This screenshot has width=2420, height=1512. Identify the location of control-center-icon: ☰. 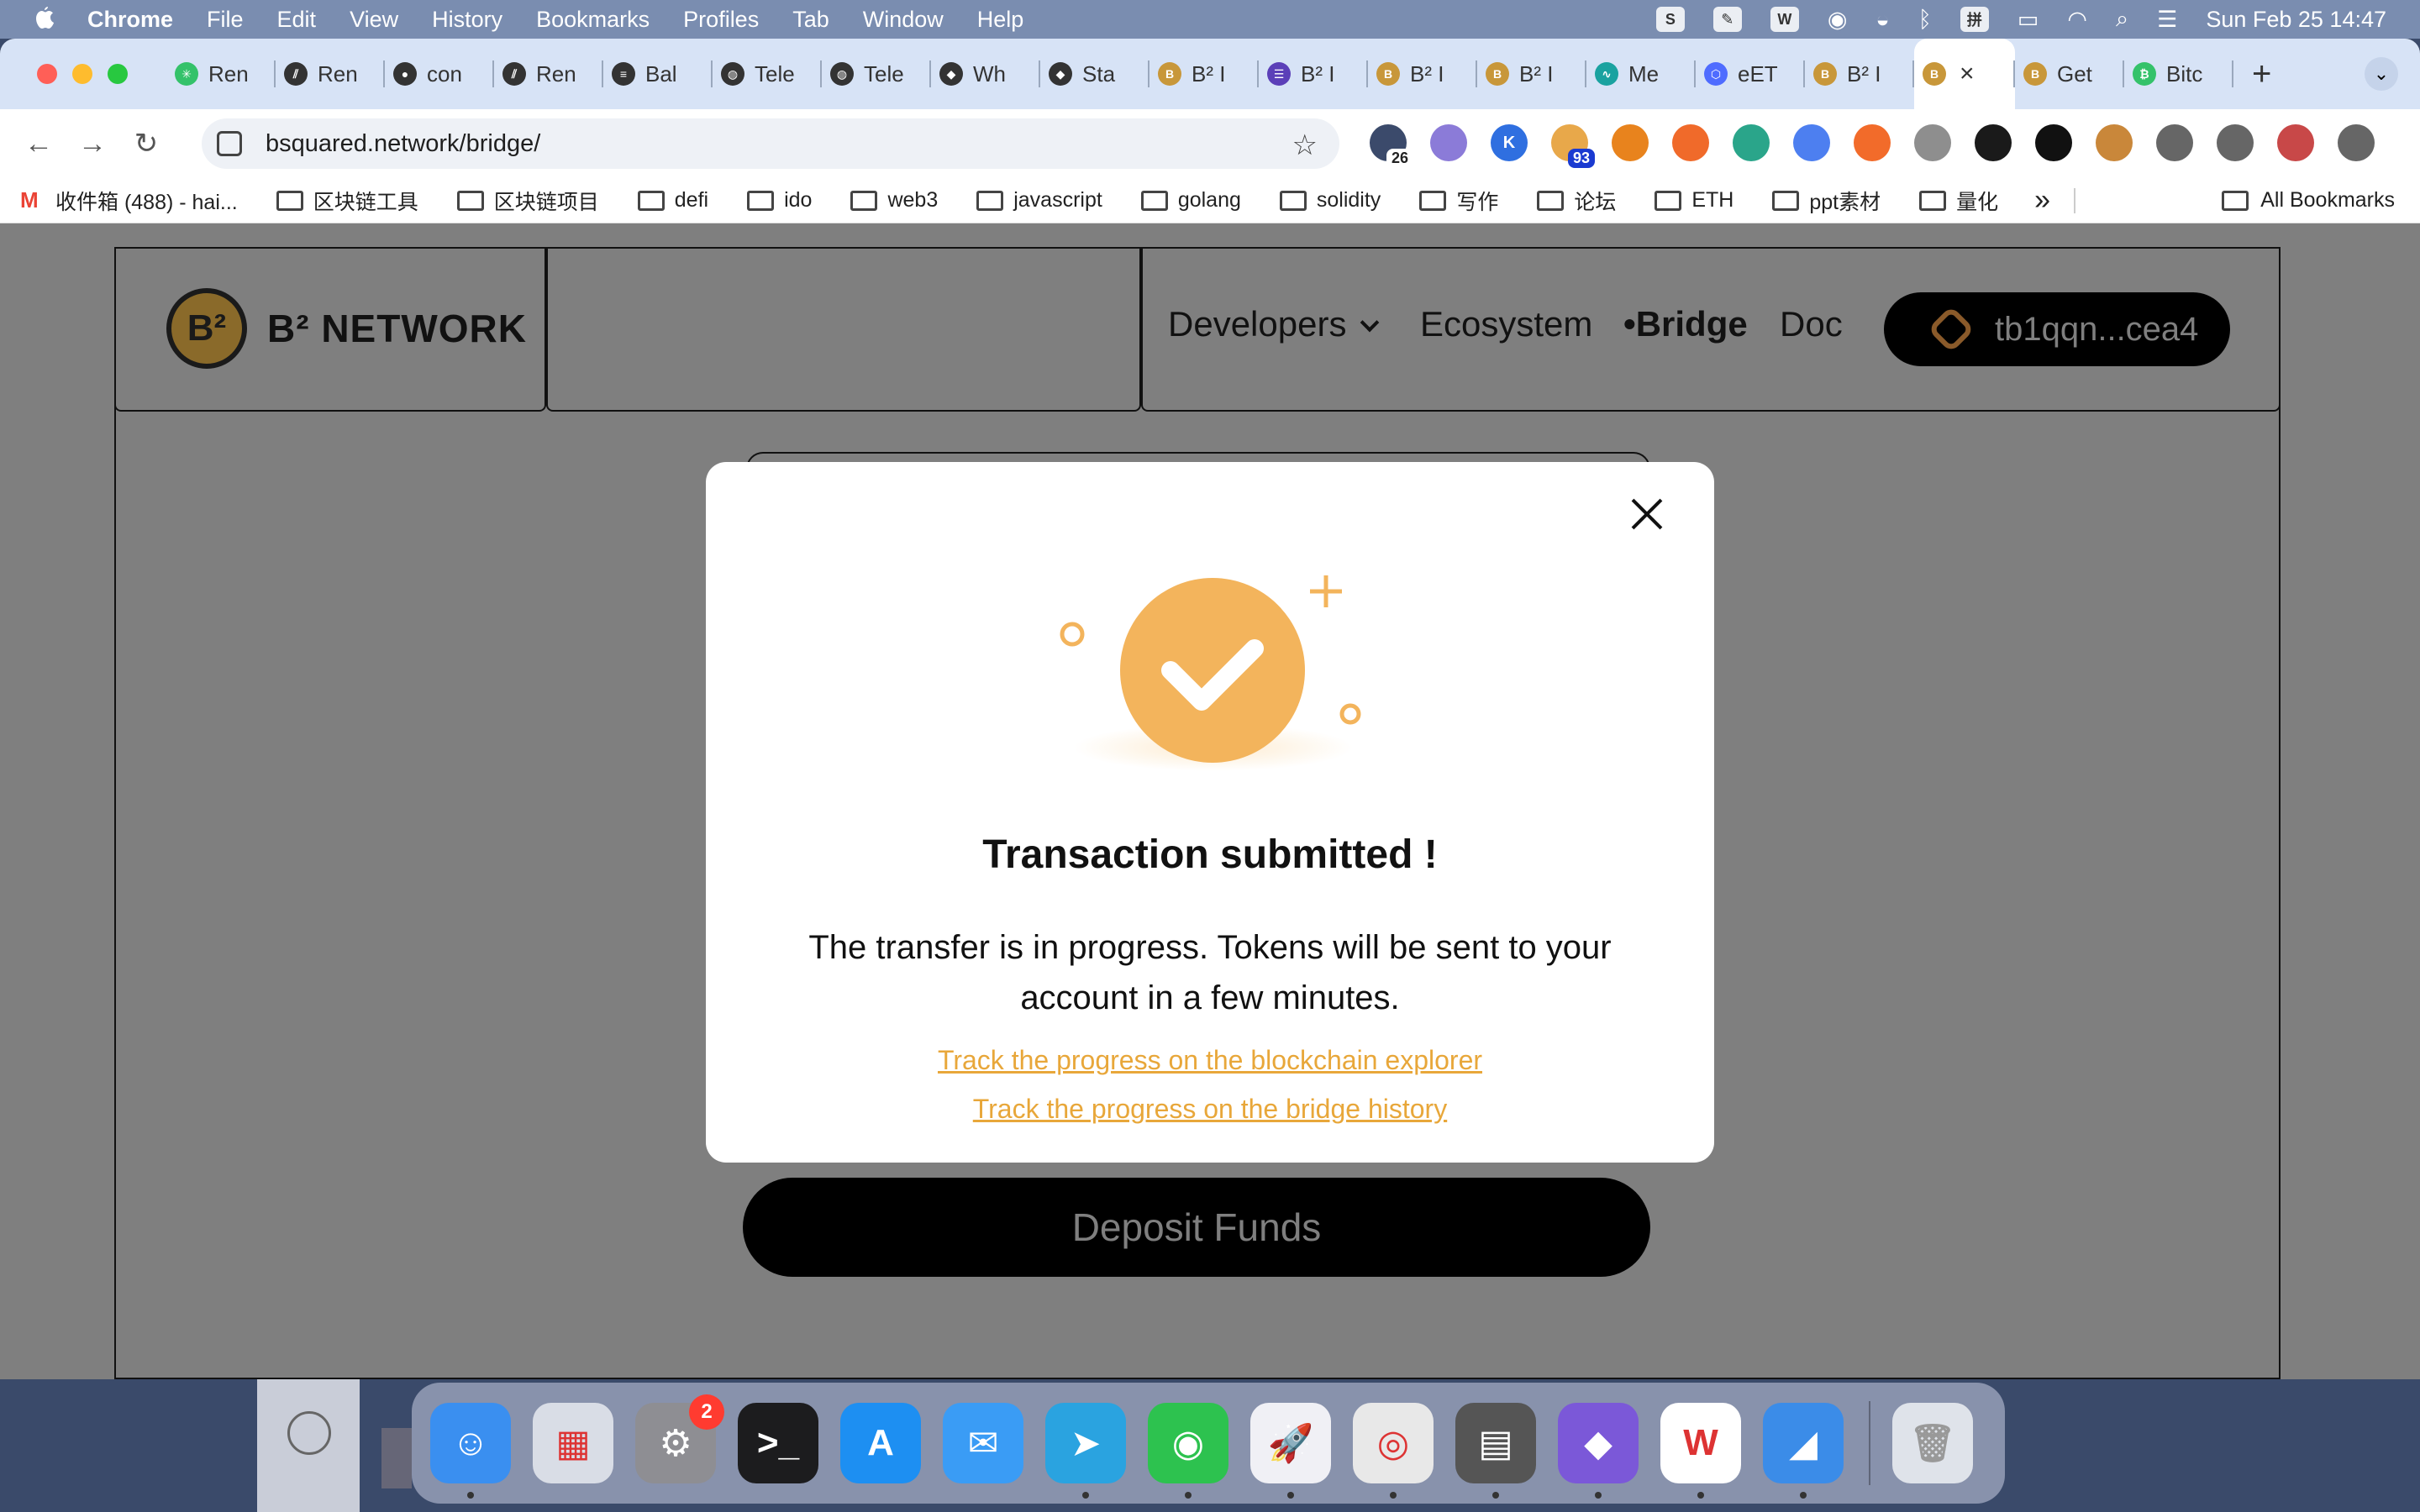
(2167, 20).